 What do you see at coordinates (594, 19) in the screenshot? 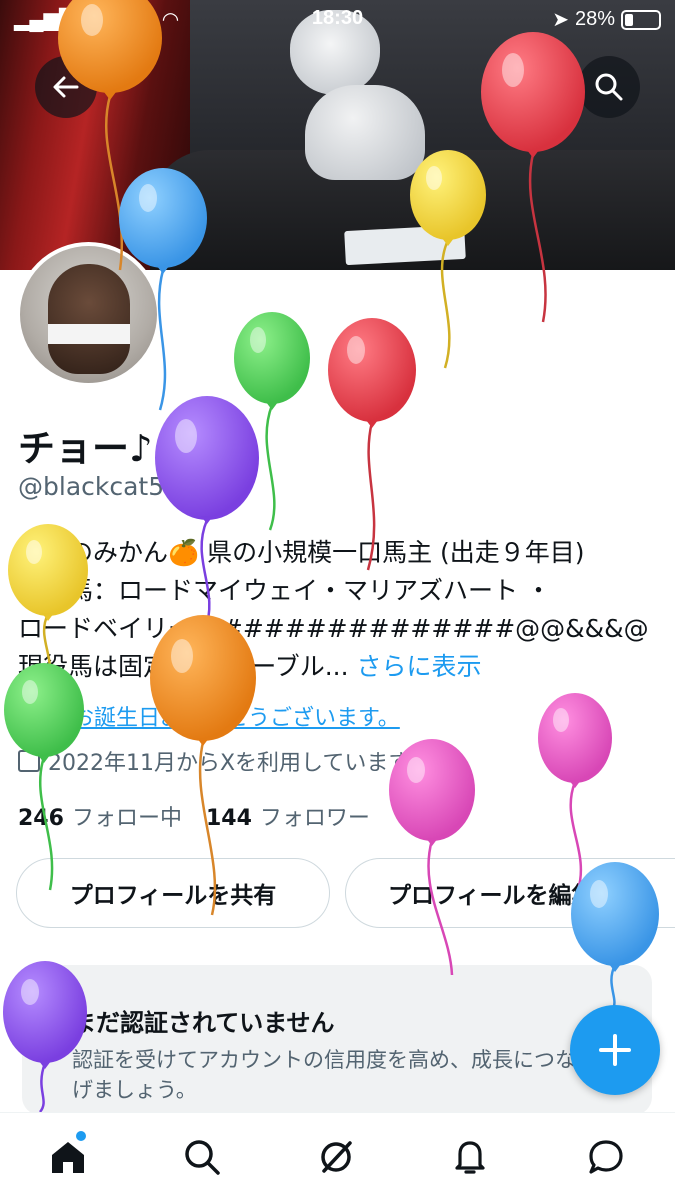
I see `battery-percent: 28%` at bounding box center [594, 19].